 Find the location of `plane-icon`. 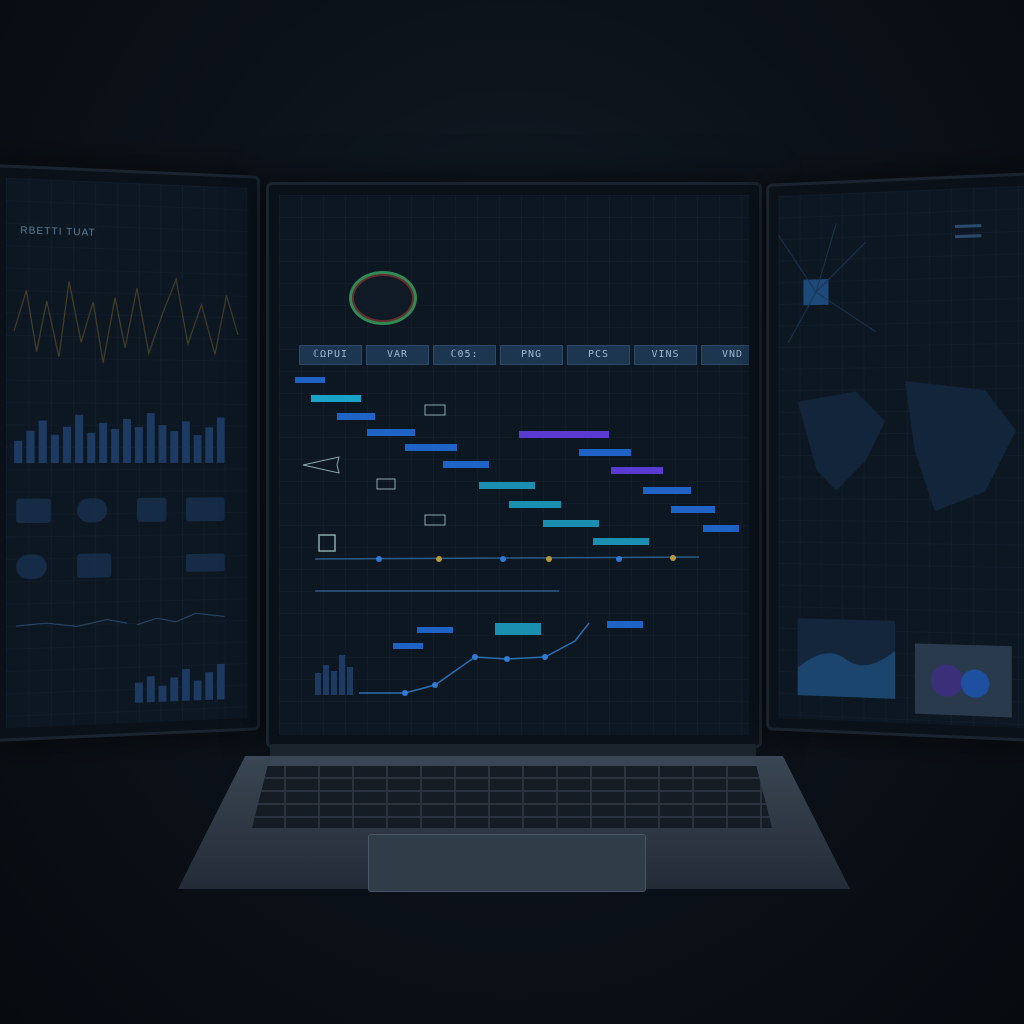

plane-icon is located at coordinates (321, 465).